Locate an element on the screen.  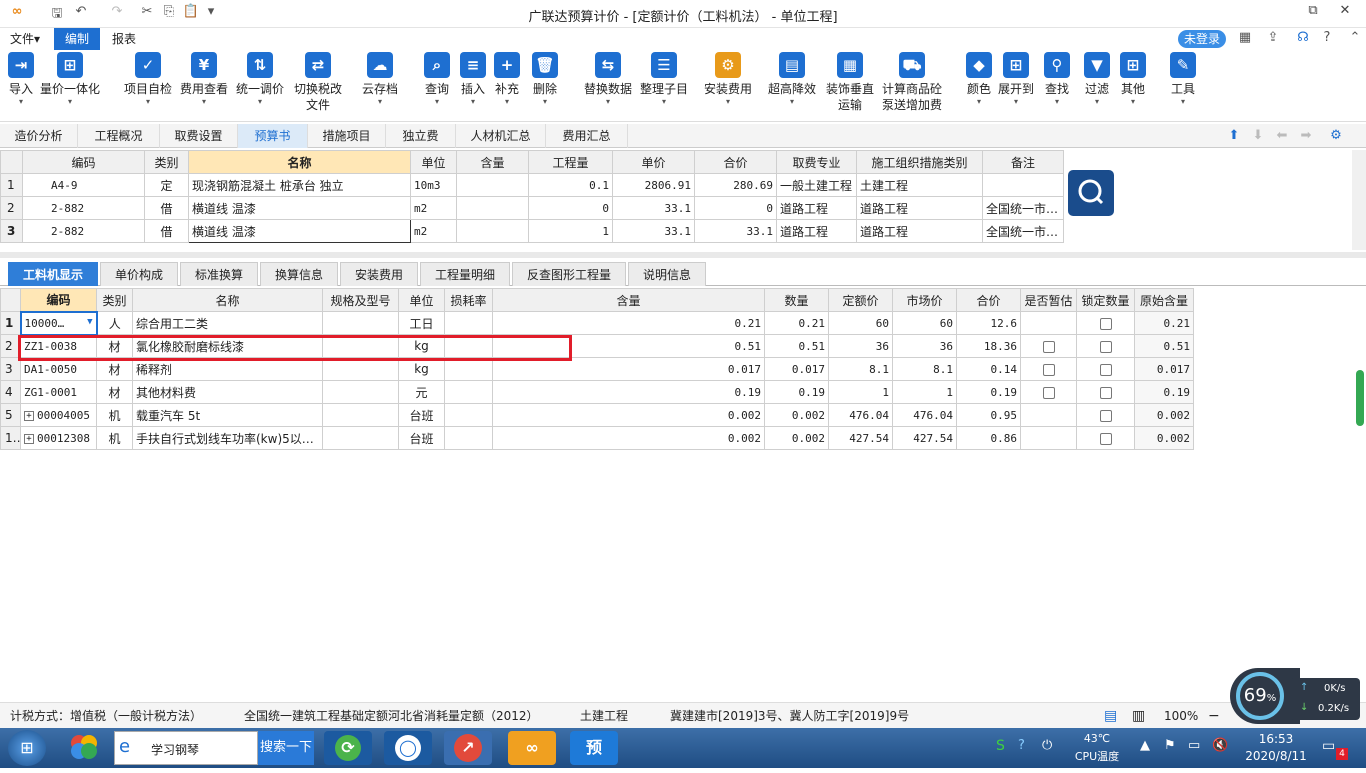
layout-list-icon: ▤ is located at coordinates (1110, 716).